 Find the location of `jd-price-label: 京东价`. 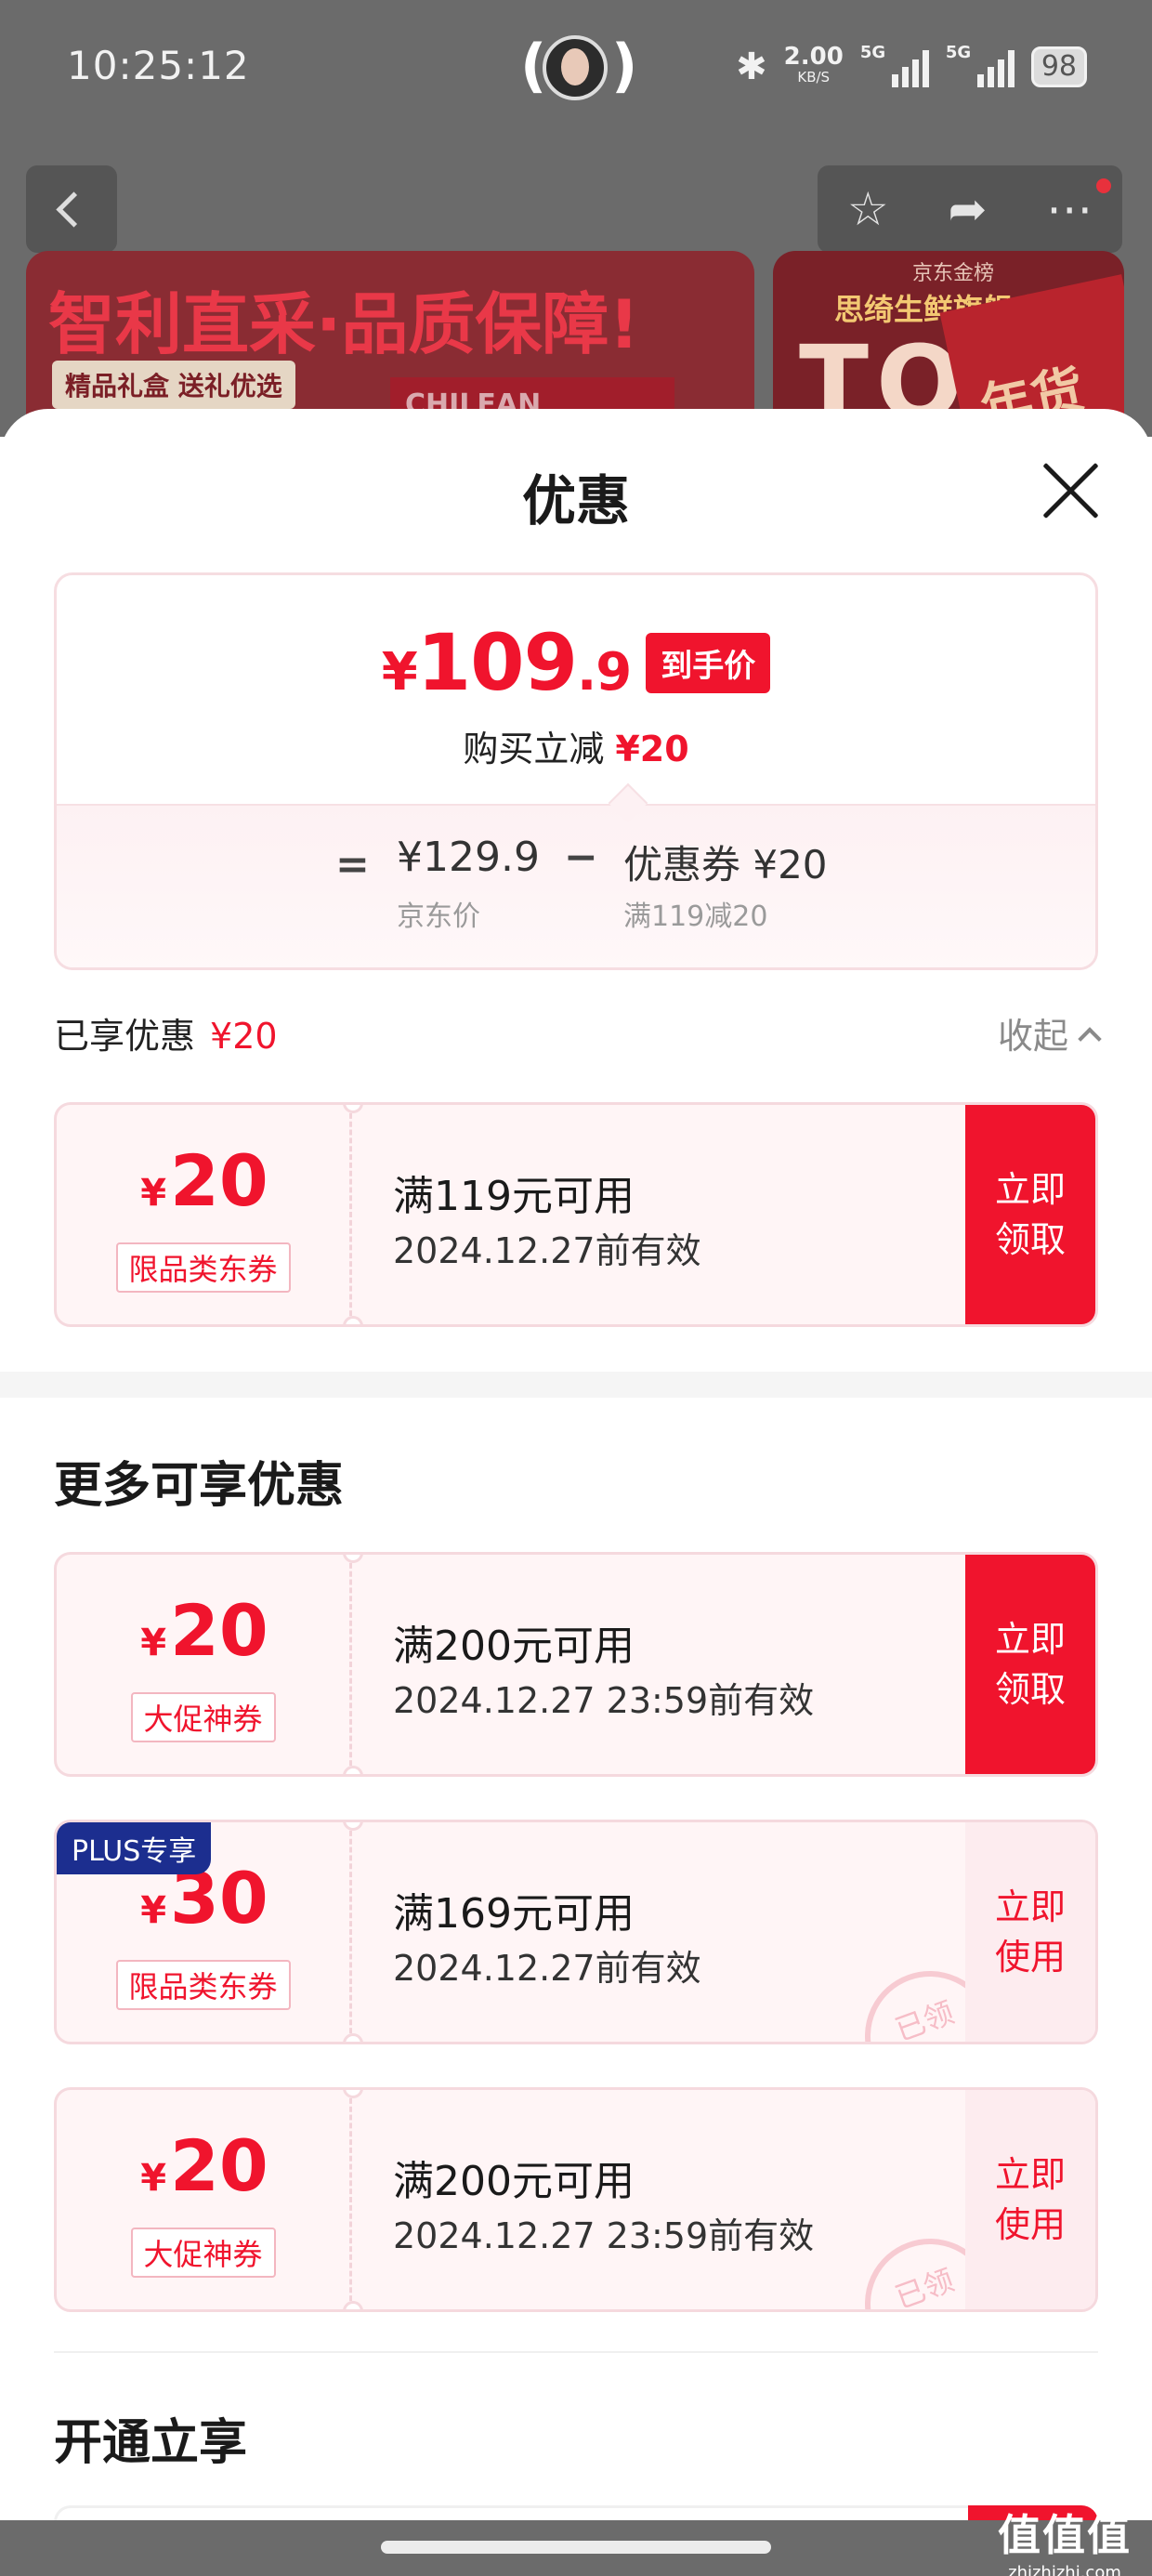

jd-price-label: 京东价 is located at coordinates (438, 916).